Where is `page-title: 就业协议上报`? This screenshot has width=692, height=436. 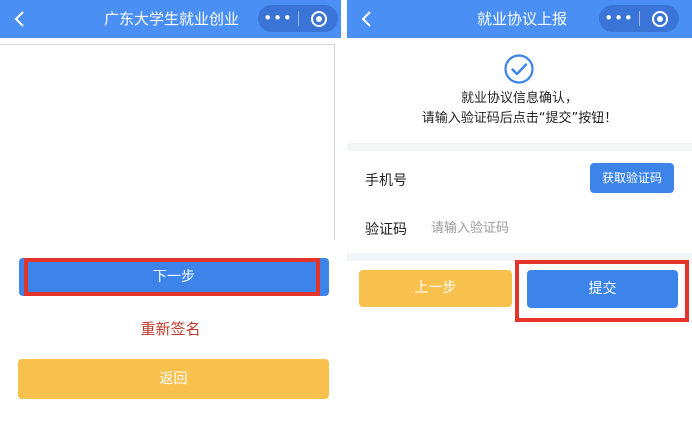 page-title: 就业协议上报 is located at coordinates (522, 19).